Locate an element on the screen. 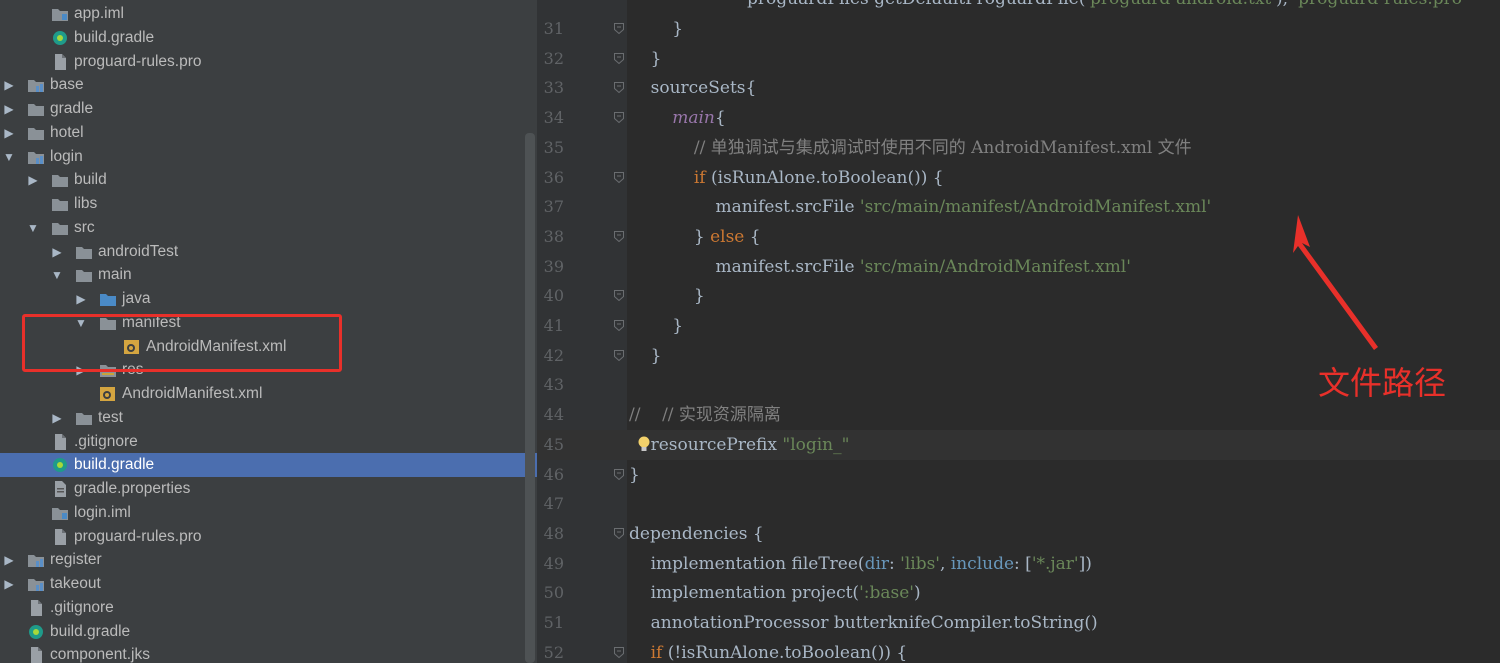 The image size is (1500, 663). tree-item: libs is located at coordinates (268, 204).